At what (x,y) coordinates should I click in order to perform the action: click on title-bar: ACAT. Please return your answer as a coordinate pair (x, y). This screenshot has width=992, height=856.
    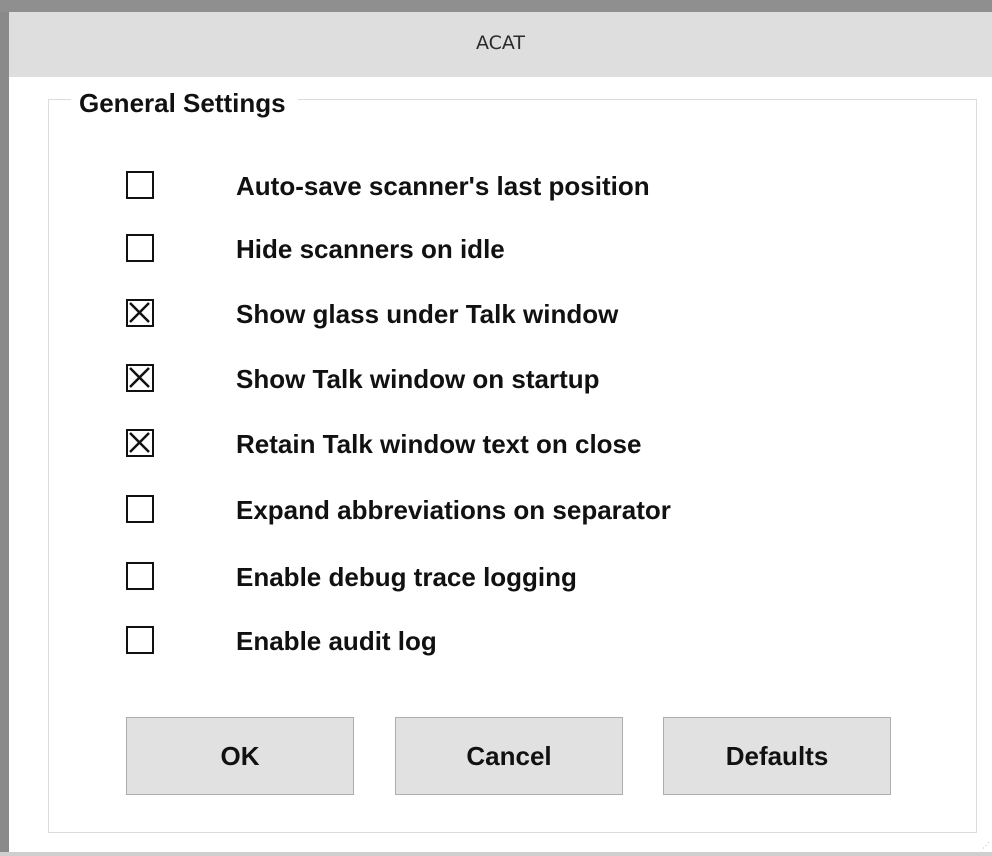
    Looking at the image, I should click on (500, 44).